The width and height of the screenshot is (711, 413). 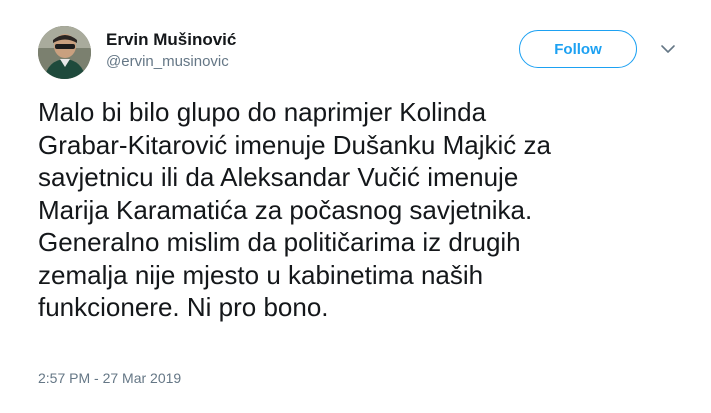 I want to click on avatar-photo-icon, so click(x=64, y=52).